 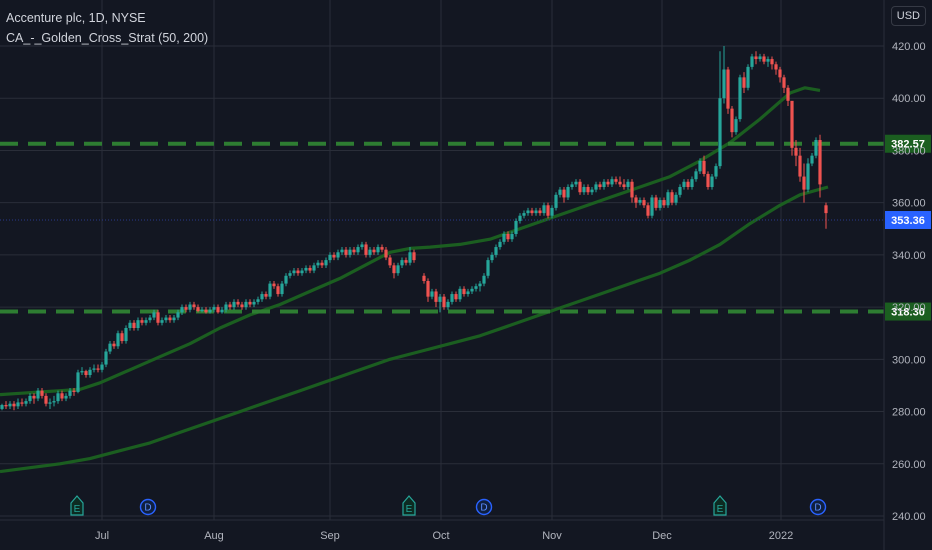 What do you see at coordinates (107, 18) in the screenshot?
I see `symbol-title: Accenture plc, 1D, NYSE` at bounding box center [107, 18].